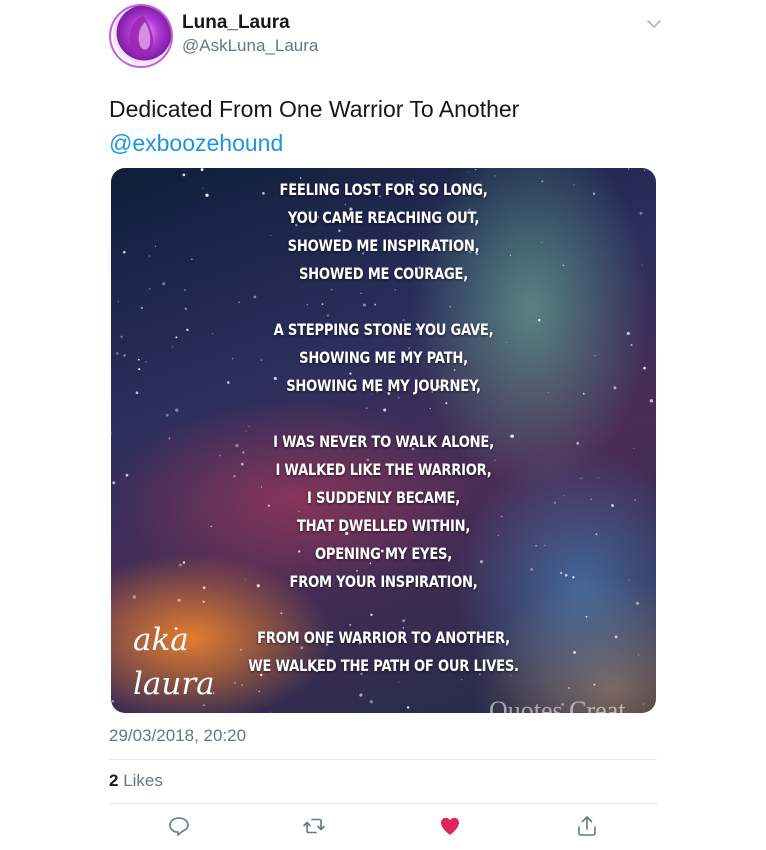 This screenshot has height=850, width=766. What do you see at coordinates (383, 497) in the screenshot?
I see `poem-line: I SUDDENLY BECAME,` at bounding box center [383, 497].